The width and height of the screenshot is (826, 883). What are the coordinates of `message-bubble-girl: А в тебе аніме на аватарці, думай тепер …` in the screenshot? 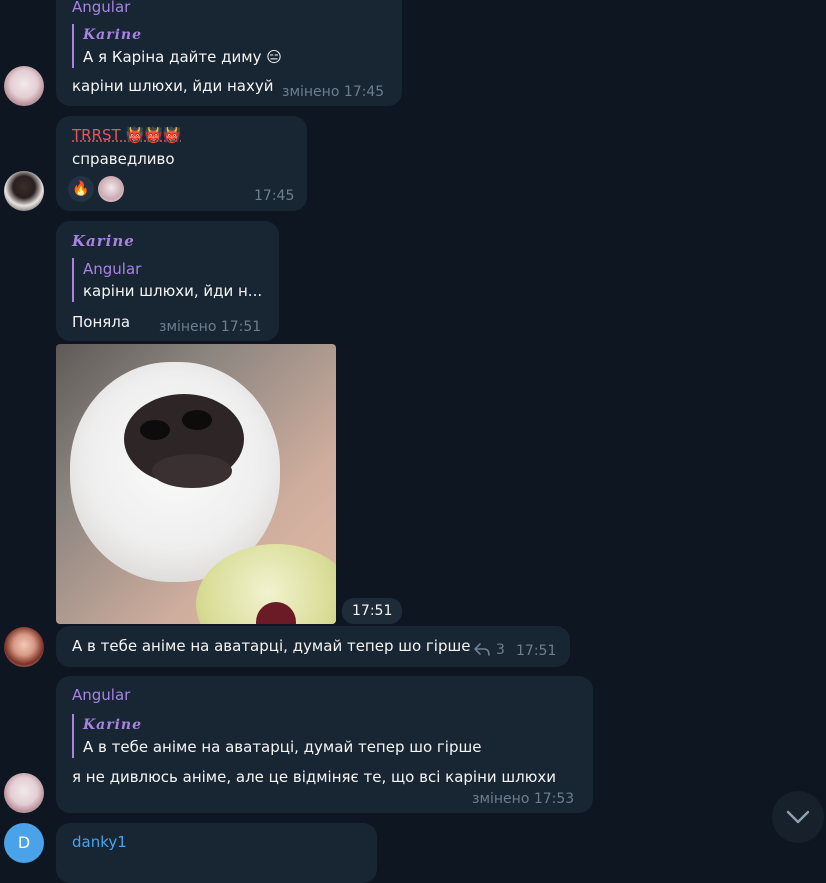 It's located at (313, 646).